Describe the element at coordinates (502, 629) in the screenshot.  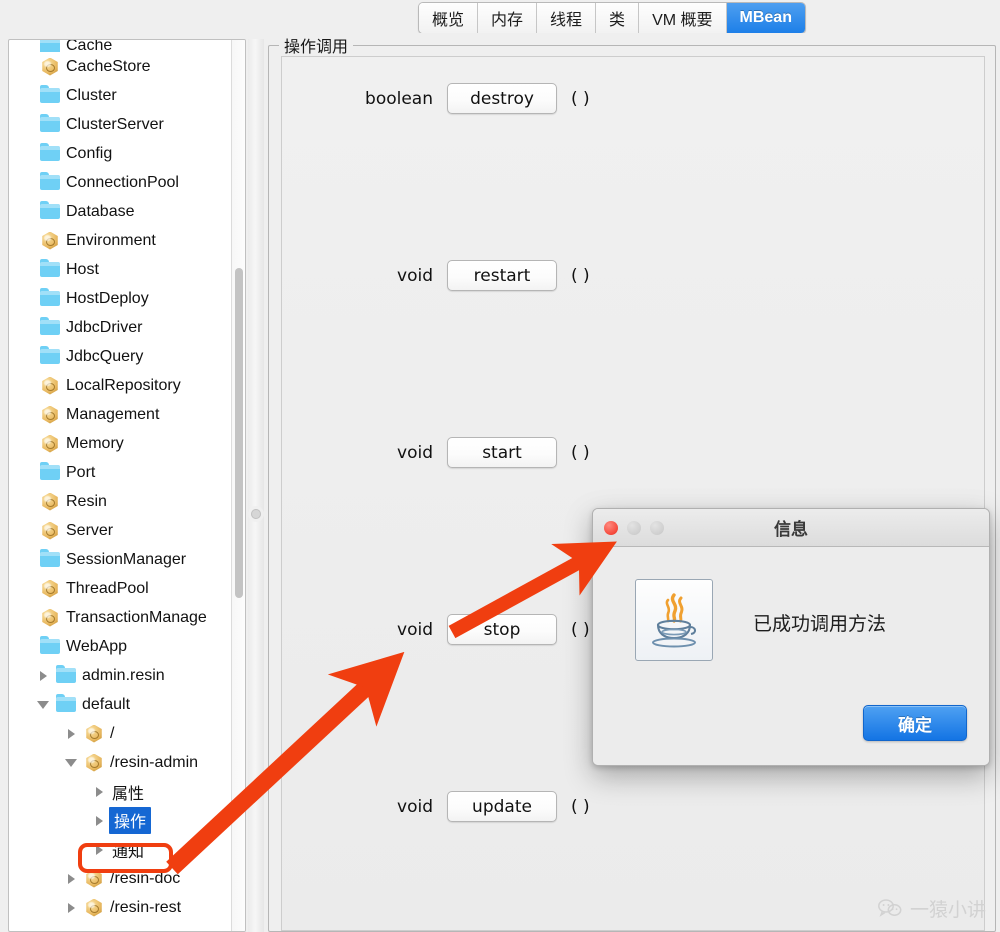
I see `operation-button-stop: stop` at that location.